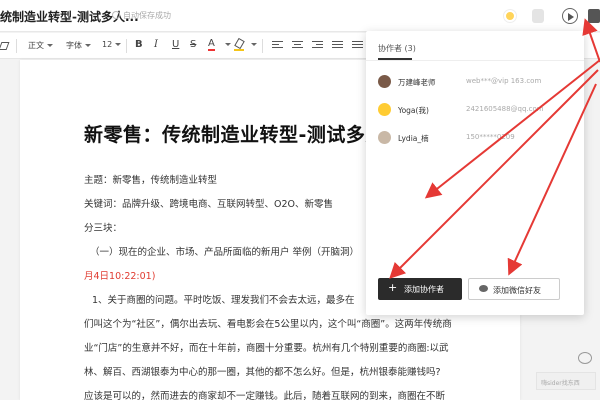 Image resolution: width=600 pixels, height=400 pixels. What do you see at coordinates (266, 348) in the screenshot?
I see `doc-line-paragraph: 业“门店”的生意并不好，而在十年前，商圈十分重要。杭州有几个特别重要的商圈:以武` at bounding box center [266, 348].